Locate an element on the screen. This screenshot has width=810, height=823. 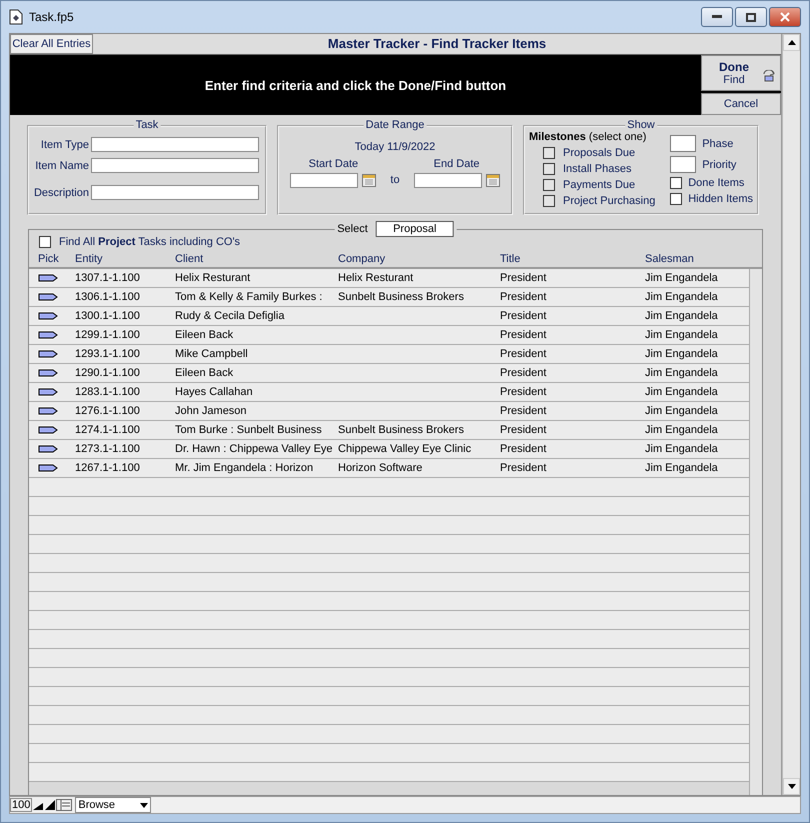
close-button is located at coordinates (785, 17).